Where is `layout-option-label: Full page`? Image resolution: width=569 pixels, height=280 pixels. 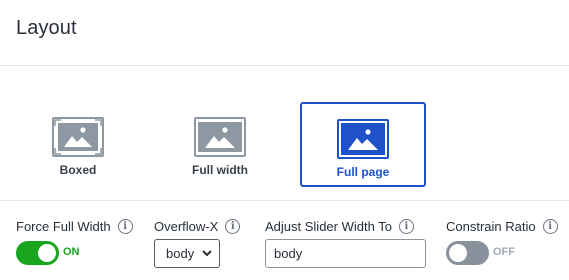
layout-option-label: Full page is located at coordinates (363, 172).